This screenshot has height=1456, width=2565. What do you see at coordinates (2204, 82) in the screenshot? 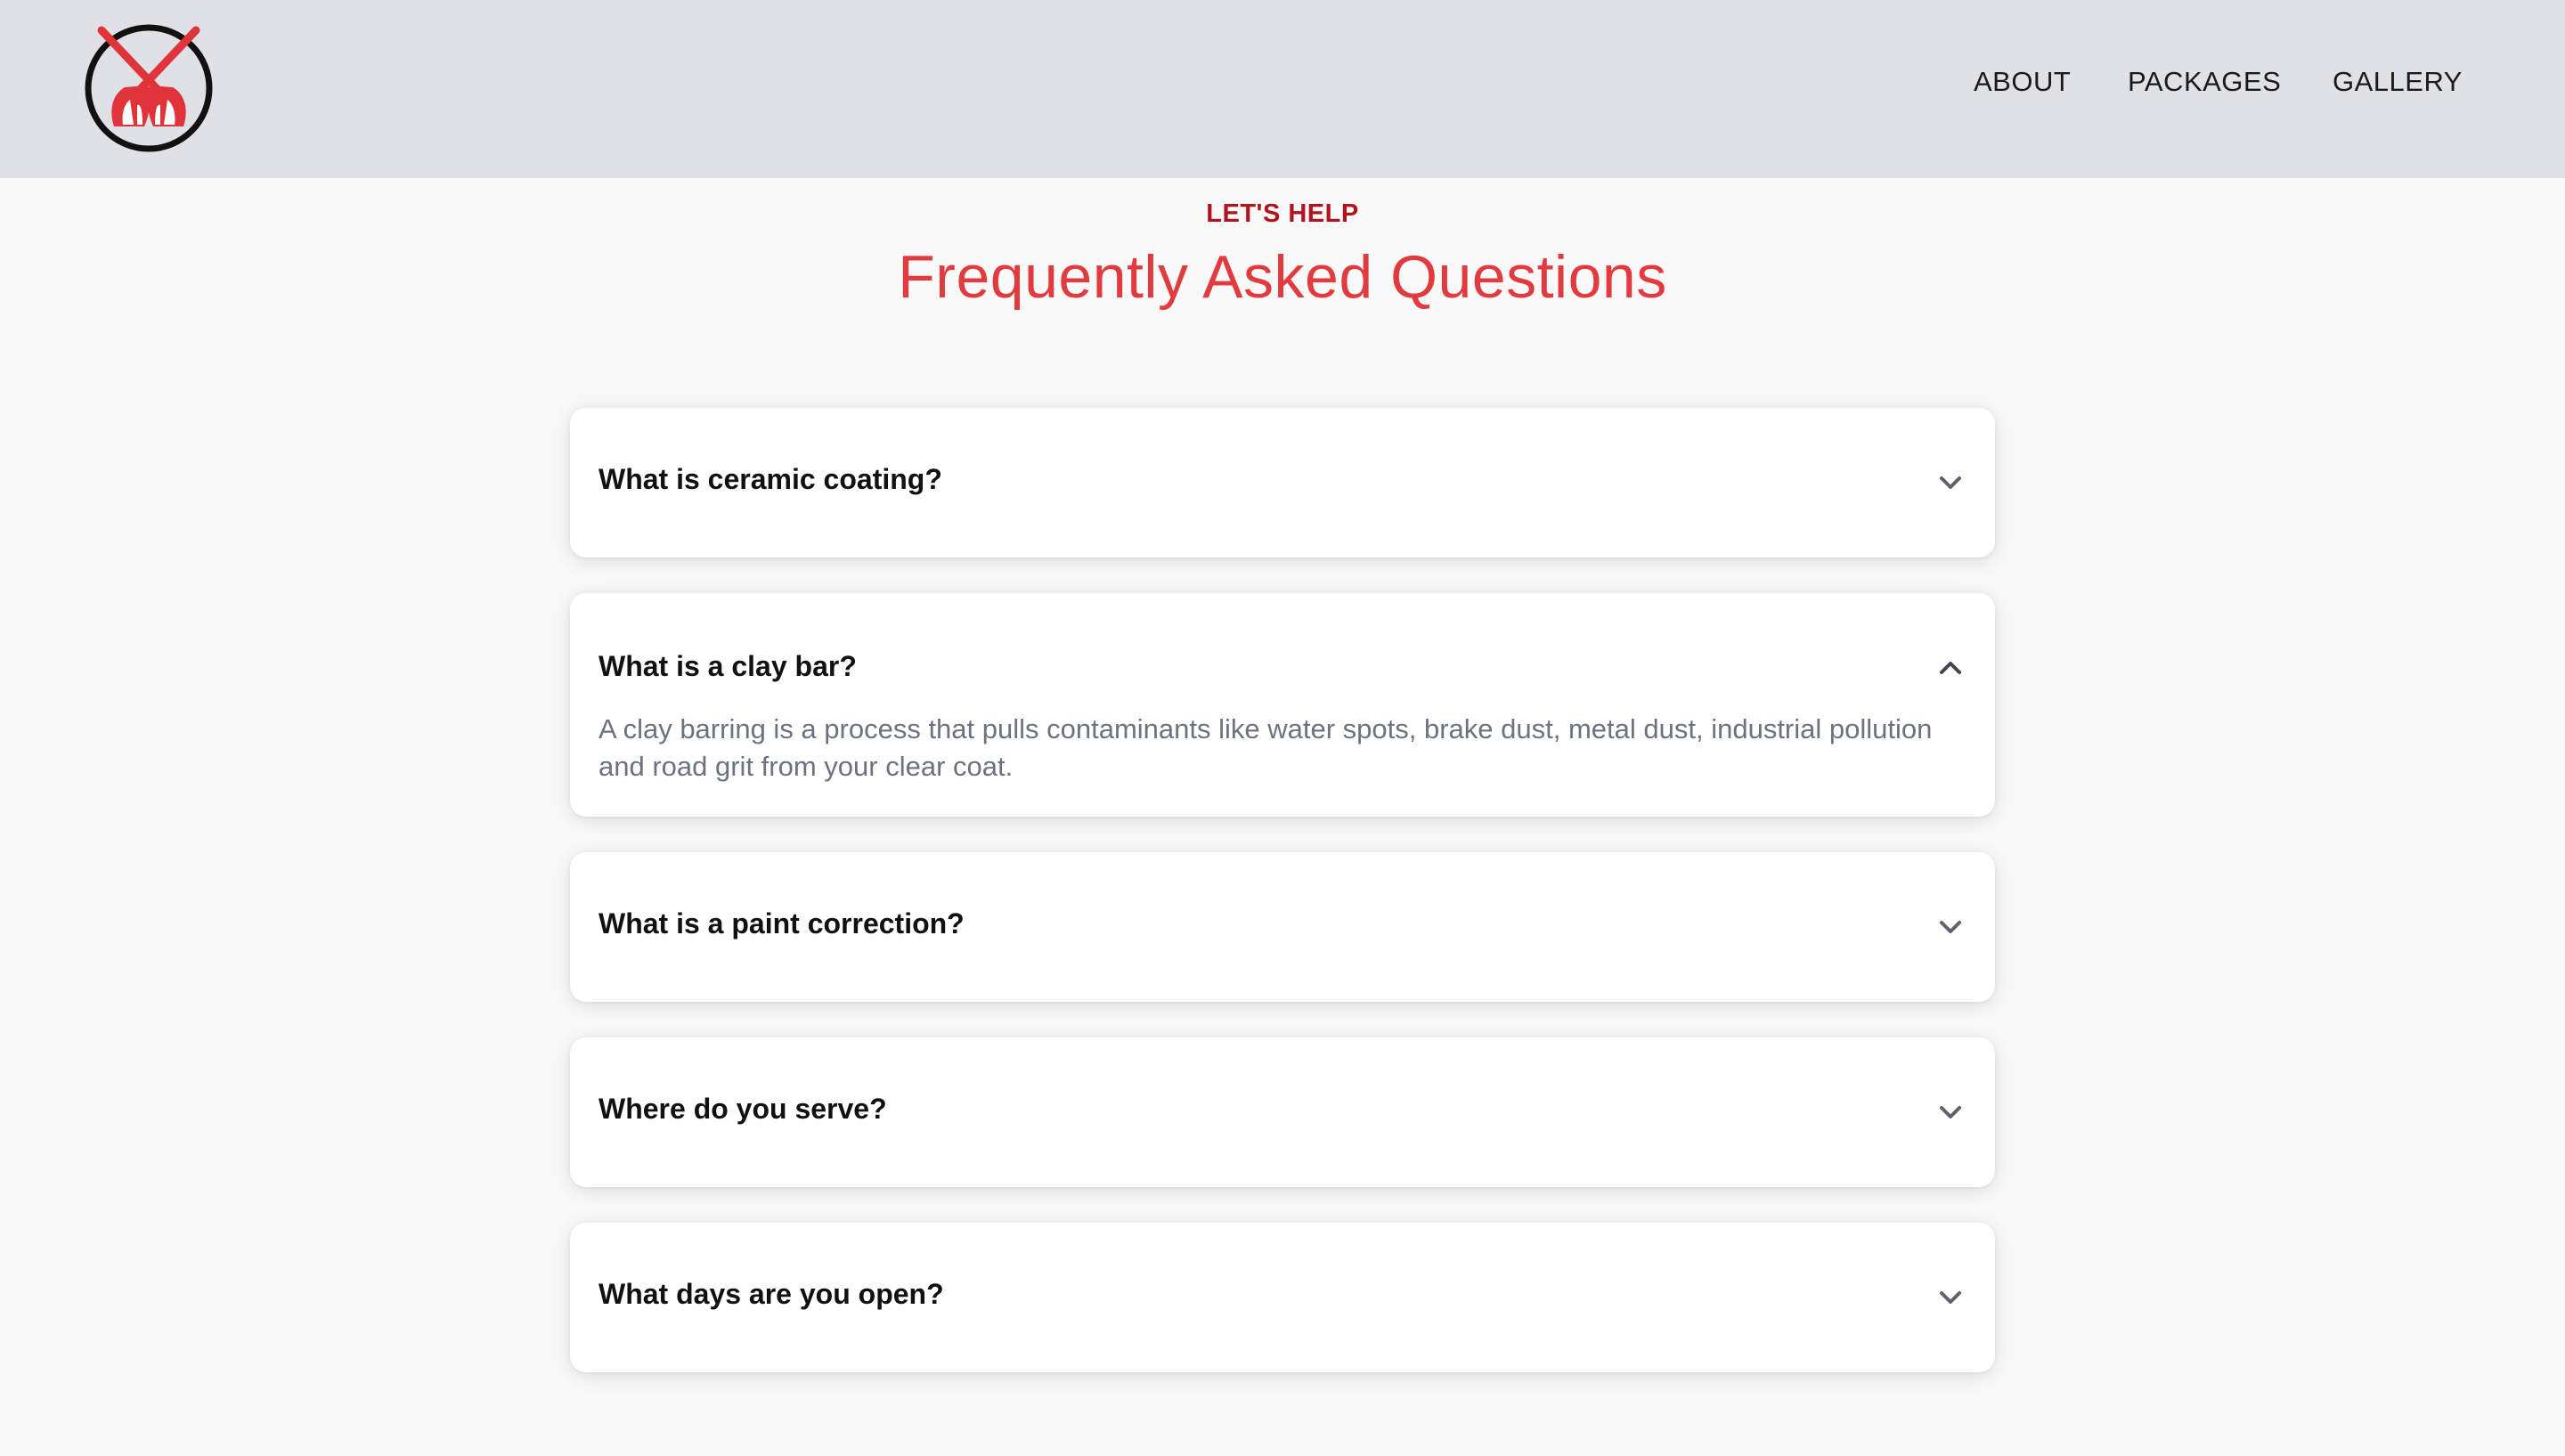
I see `nav-packages: PACKAGES` at bounding box center [2204, 82].